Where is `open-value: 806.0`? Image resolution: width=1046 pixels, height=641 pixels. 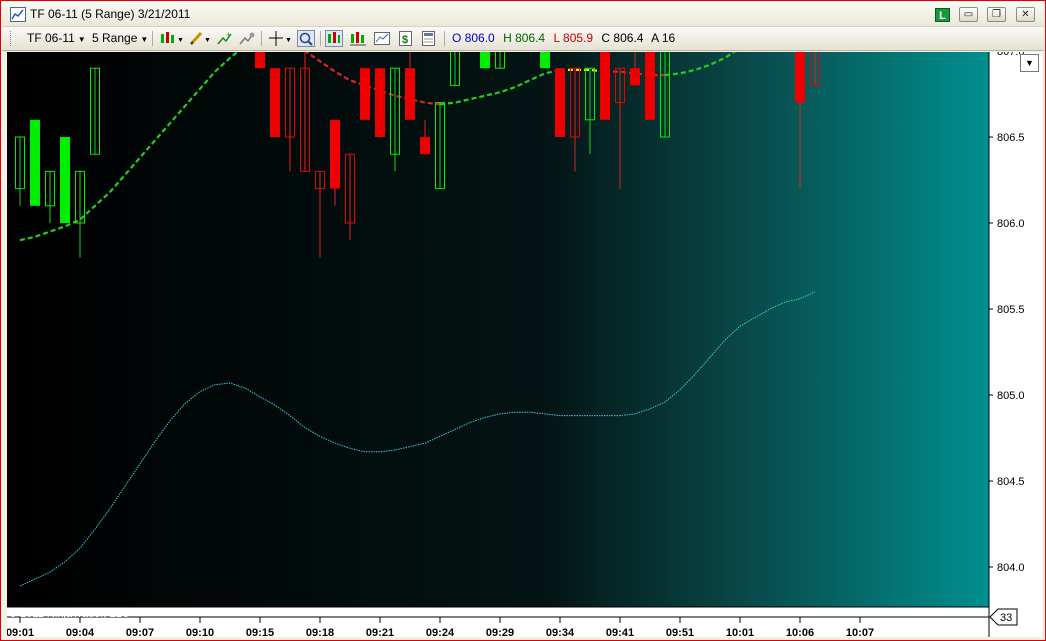
open-value: 806.0 is located at coordinates (479, 38).